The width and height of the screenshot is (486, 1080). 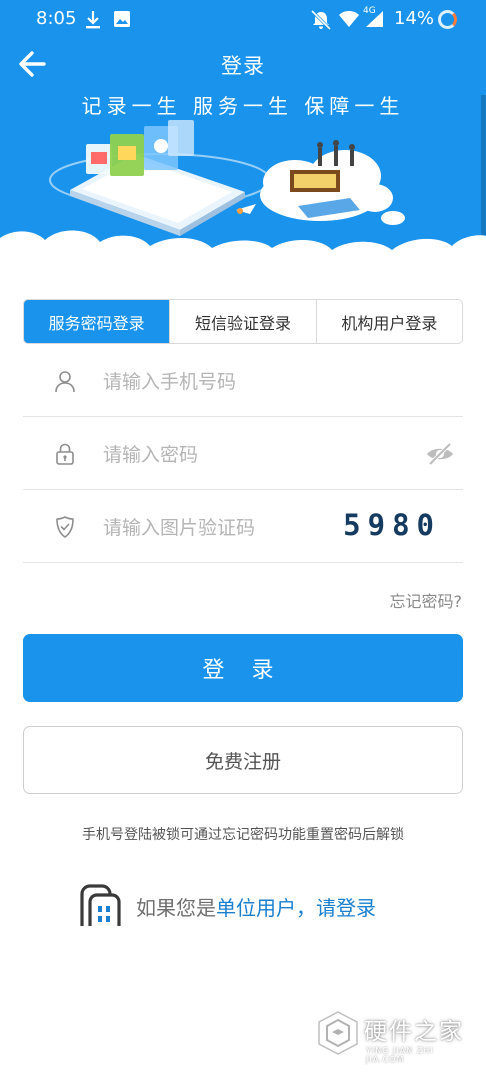 What do you see at coordinates (346, 907) in the screenshot?
I see `org-link-action: 请登录` at bounding box center [346, 907].